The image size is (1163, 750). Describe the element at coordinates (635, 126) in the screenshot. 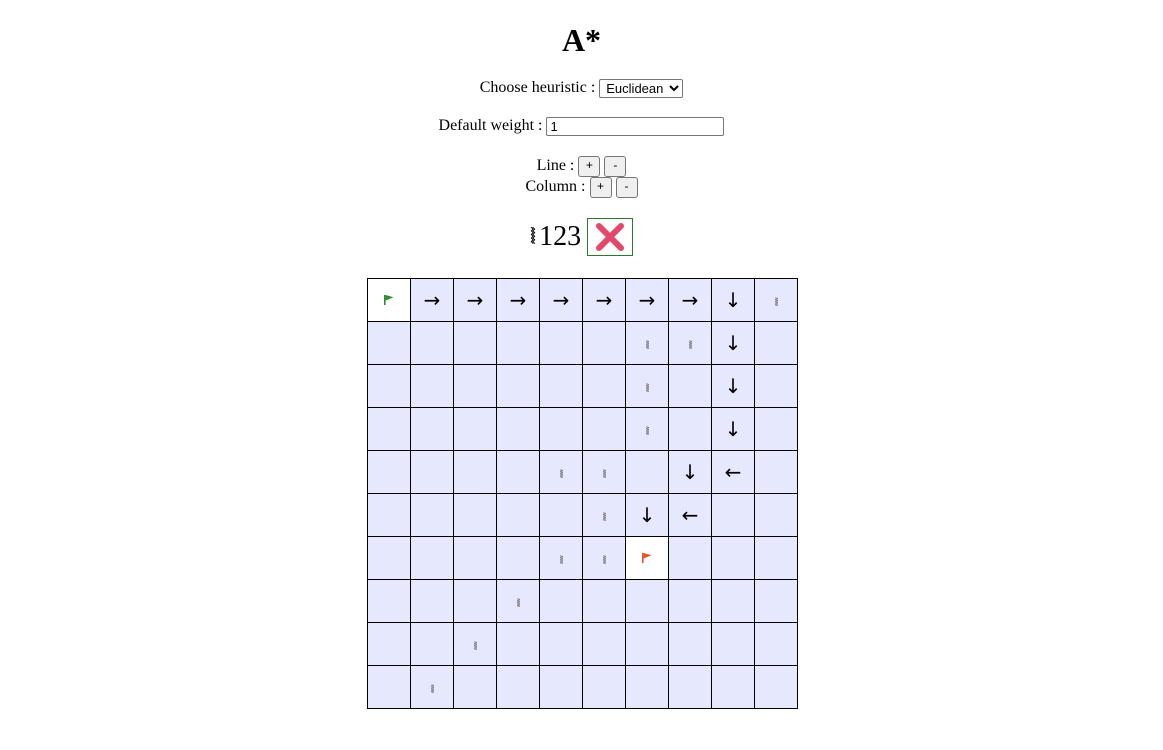

I see `weight-input` at that location.